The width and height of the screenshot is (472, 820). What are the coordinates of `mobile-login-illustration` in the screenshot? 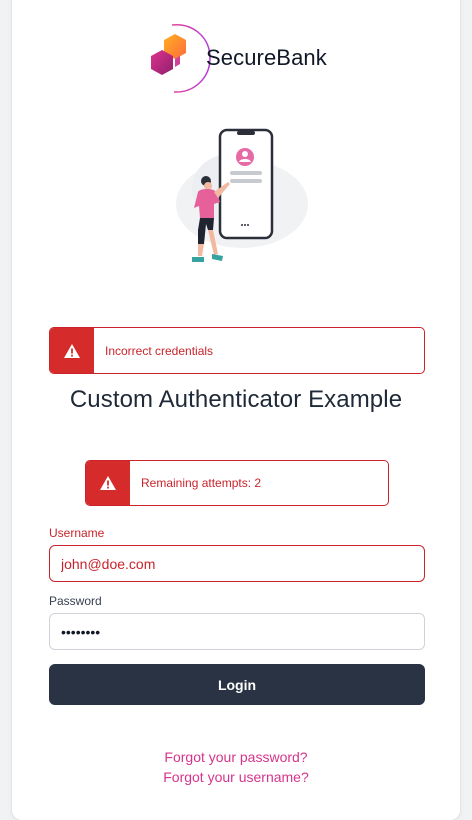 It's located at (242, 195).